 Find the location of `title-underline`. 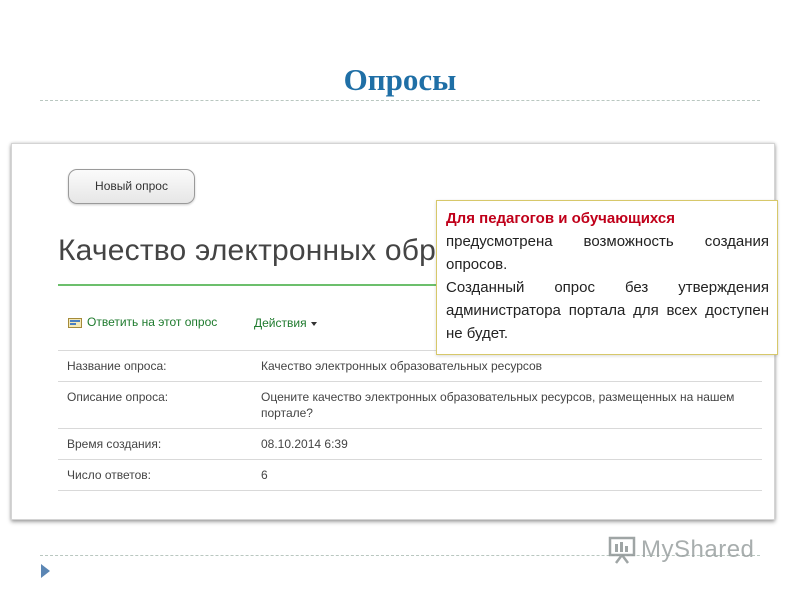

title-underline is located at coordinates (258, 285).